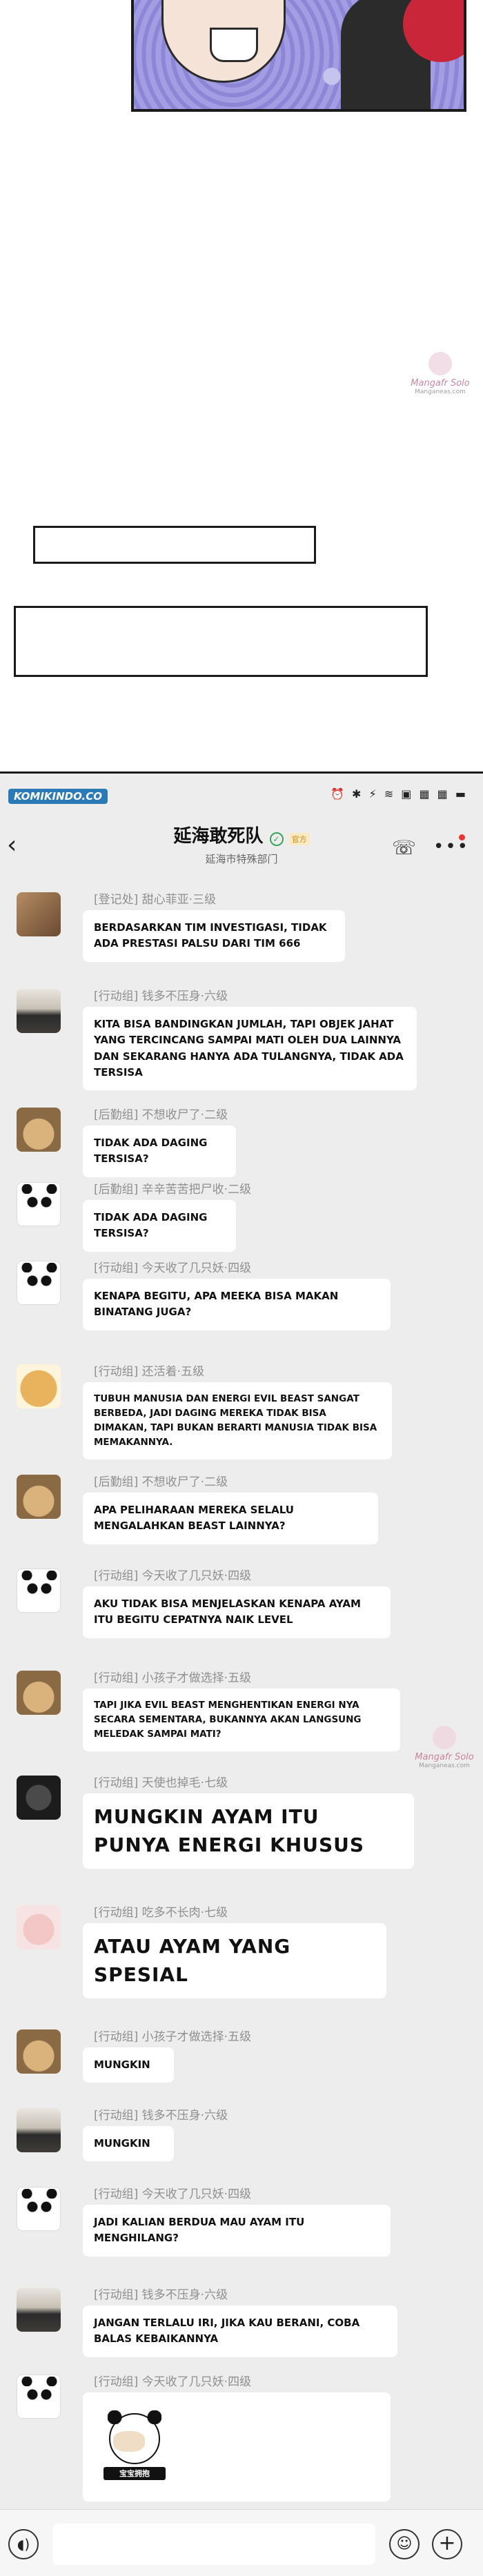  Describe the element at coordinates (23, 2544) in the screenshot. I see `voice-icon: ◖)` at that location.